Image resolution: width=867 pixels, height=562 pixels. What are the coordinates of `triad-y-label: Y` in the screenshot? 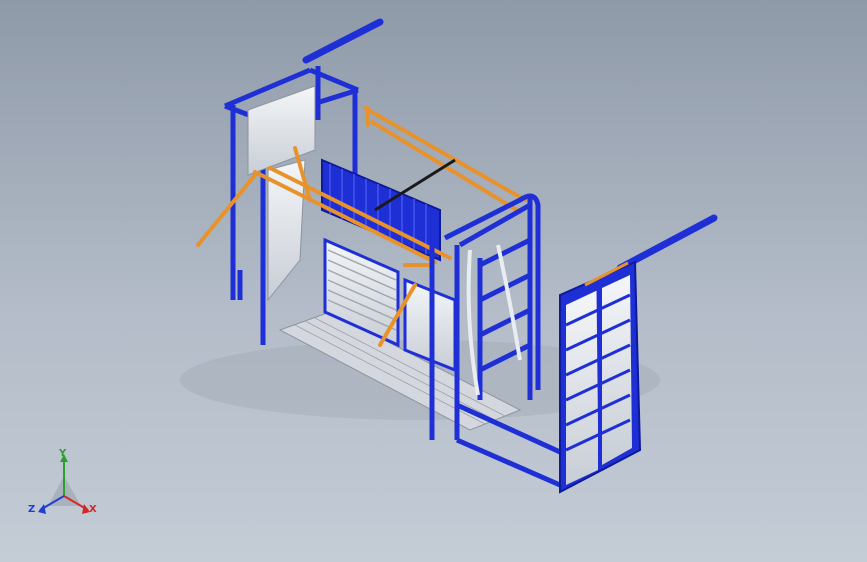 It's located at (63, 453).